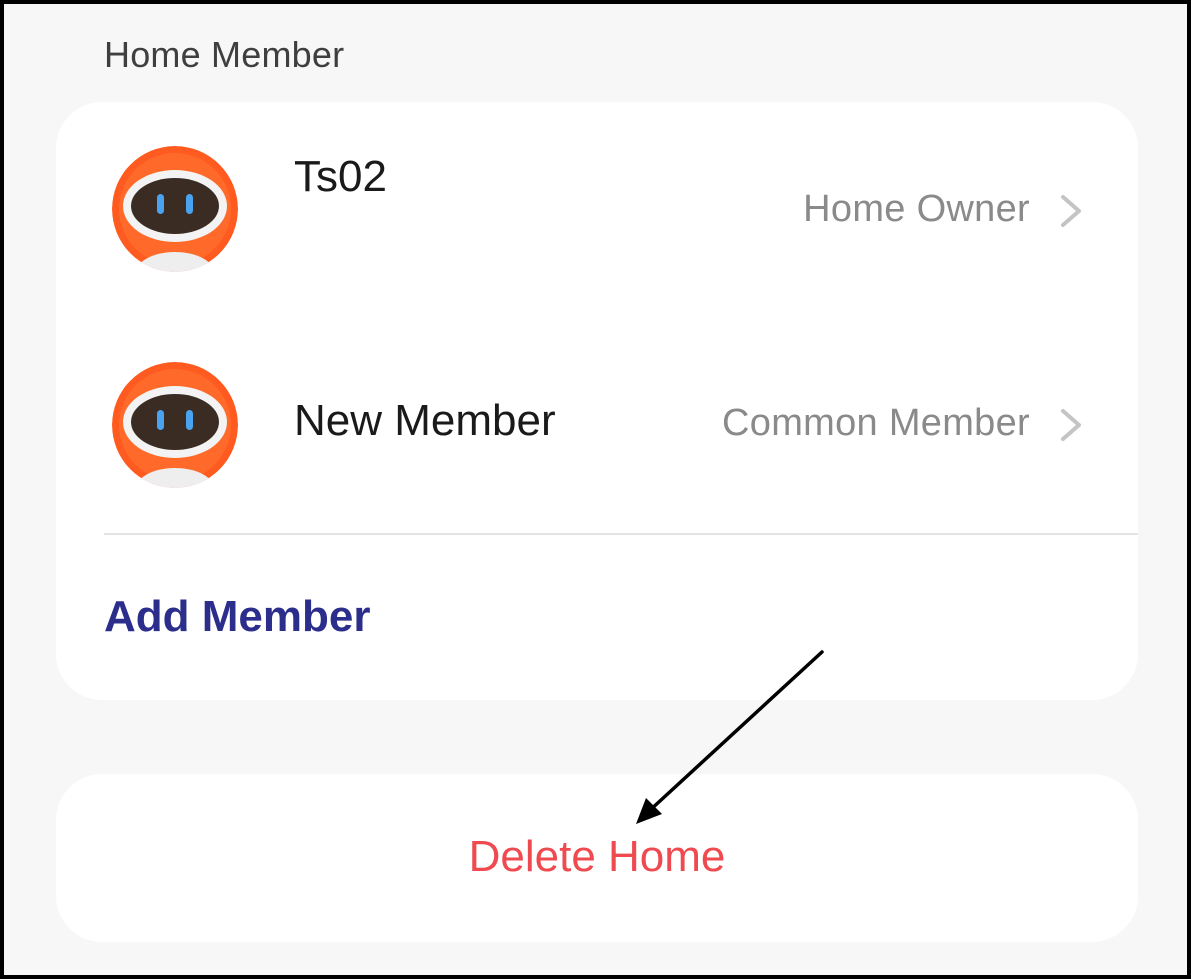 The image size is (1191, 979). Describe the element at coordinates (730, 737) in the screenshot. I see `arrow-annotation` at that location.